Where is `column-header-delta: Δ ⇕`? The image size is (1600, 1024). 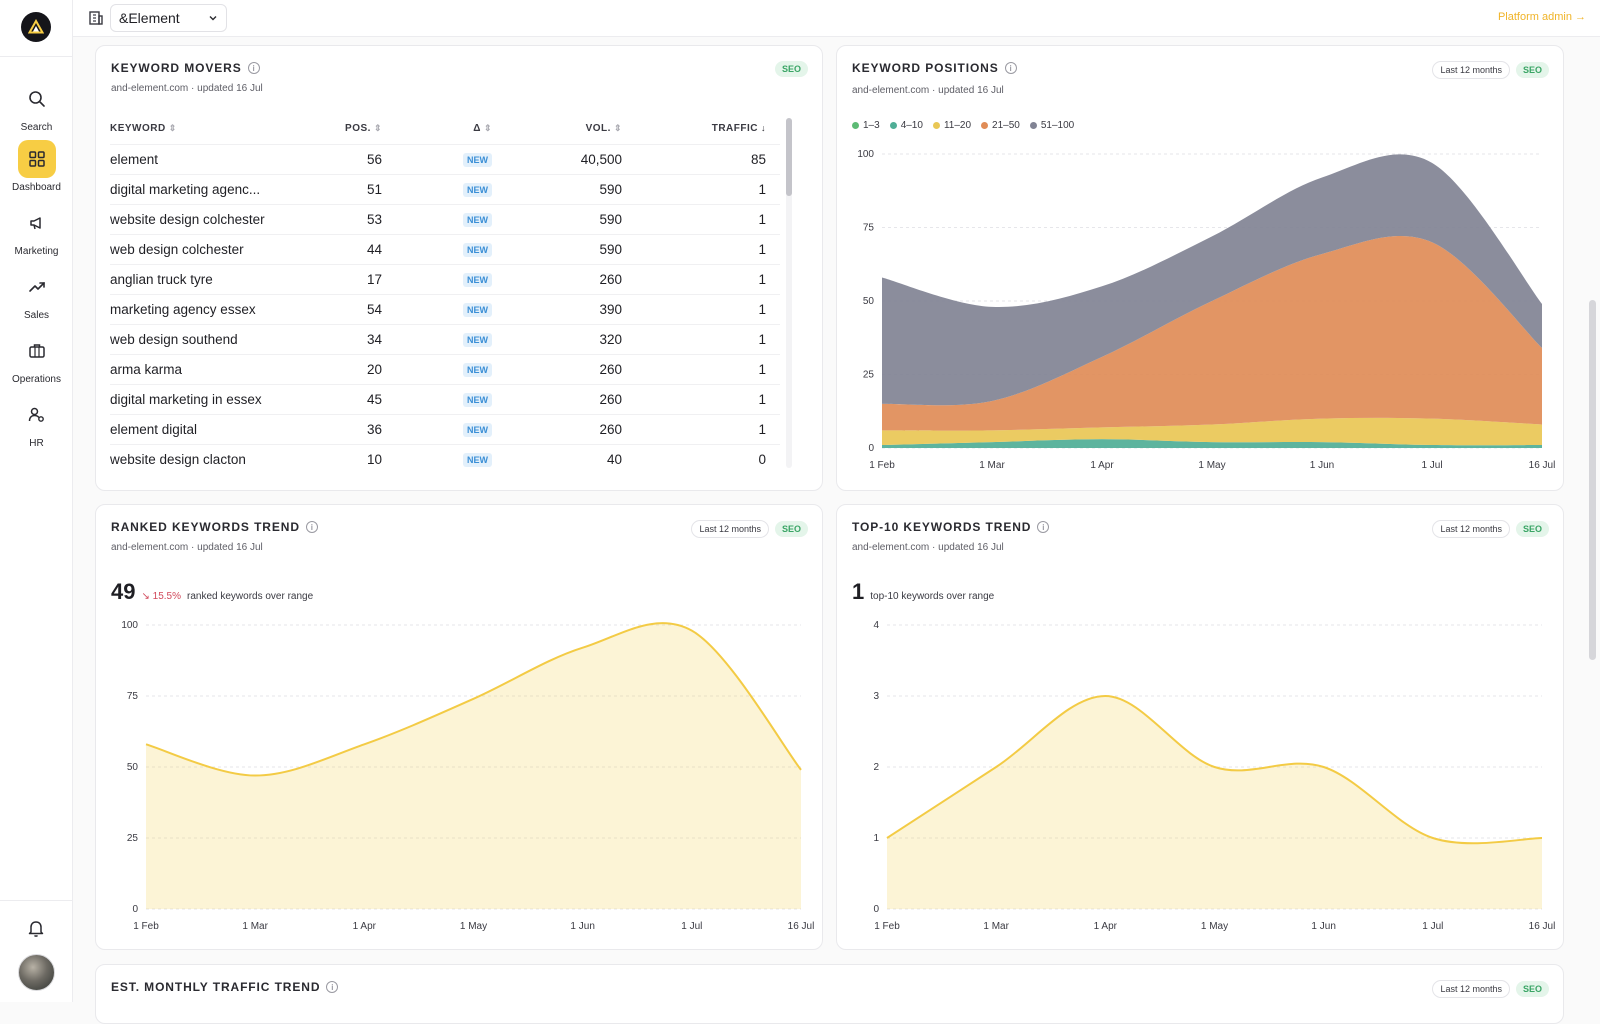 column-header-delta: Δ ⇕ is located at coordinates (445, 129).